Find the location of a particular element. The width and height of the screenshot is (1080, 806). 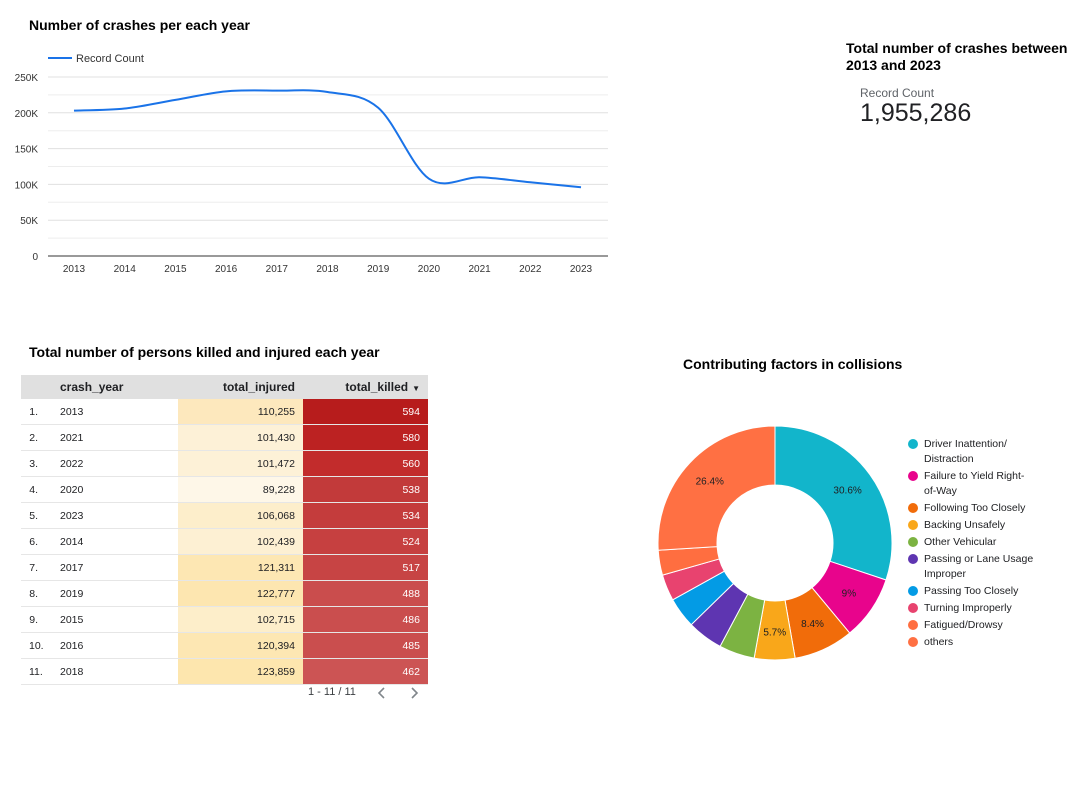

x-tick-label: 2014 is located at coordinates (125, 269).